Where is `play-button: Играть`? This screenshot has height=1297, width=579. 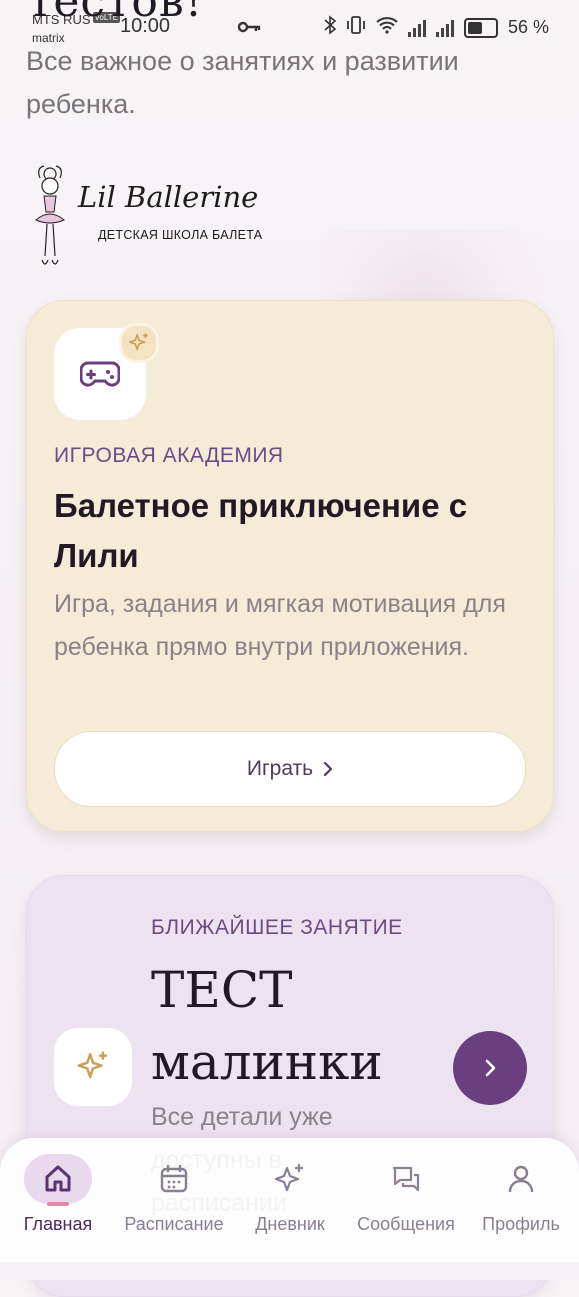 play-button: Играть is located at coordinates (290, 769).